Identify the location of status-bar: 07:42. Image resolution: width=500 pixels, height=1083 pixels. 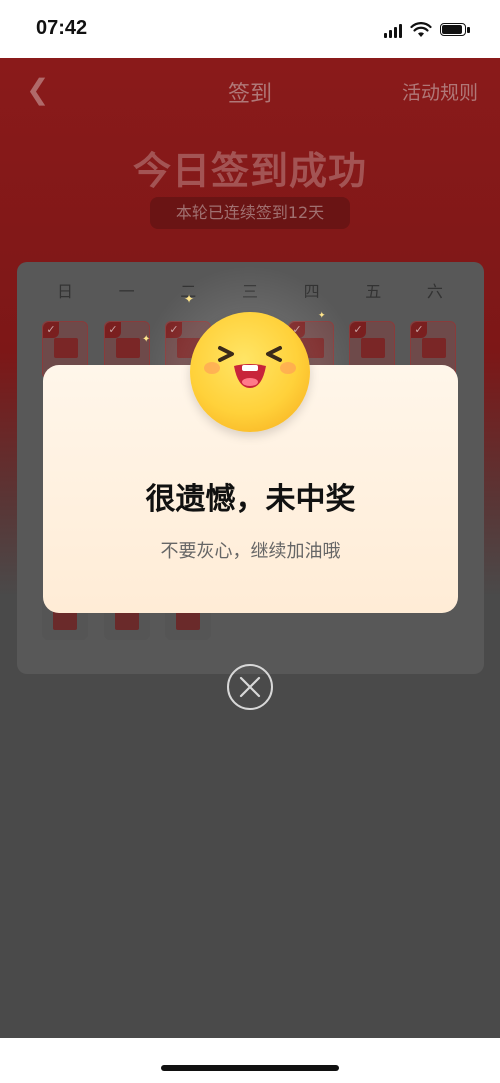
(250, 29).